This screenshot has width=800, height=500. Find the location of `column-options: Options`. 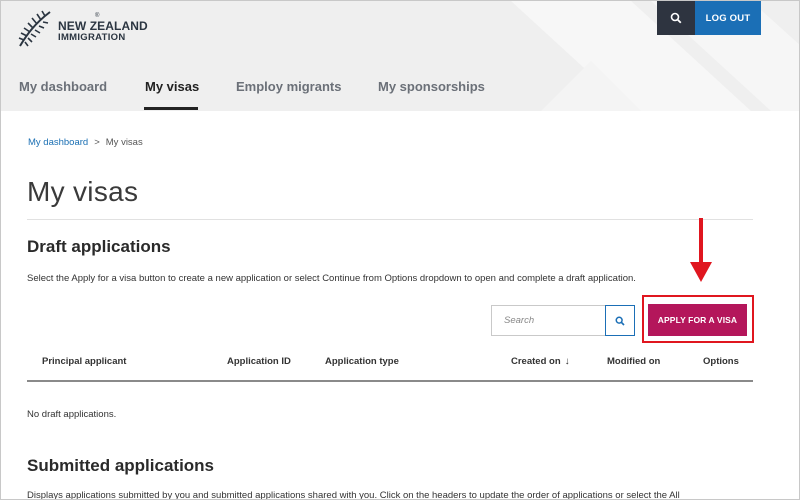

column-options: Options is located at coordinates (721, 361).